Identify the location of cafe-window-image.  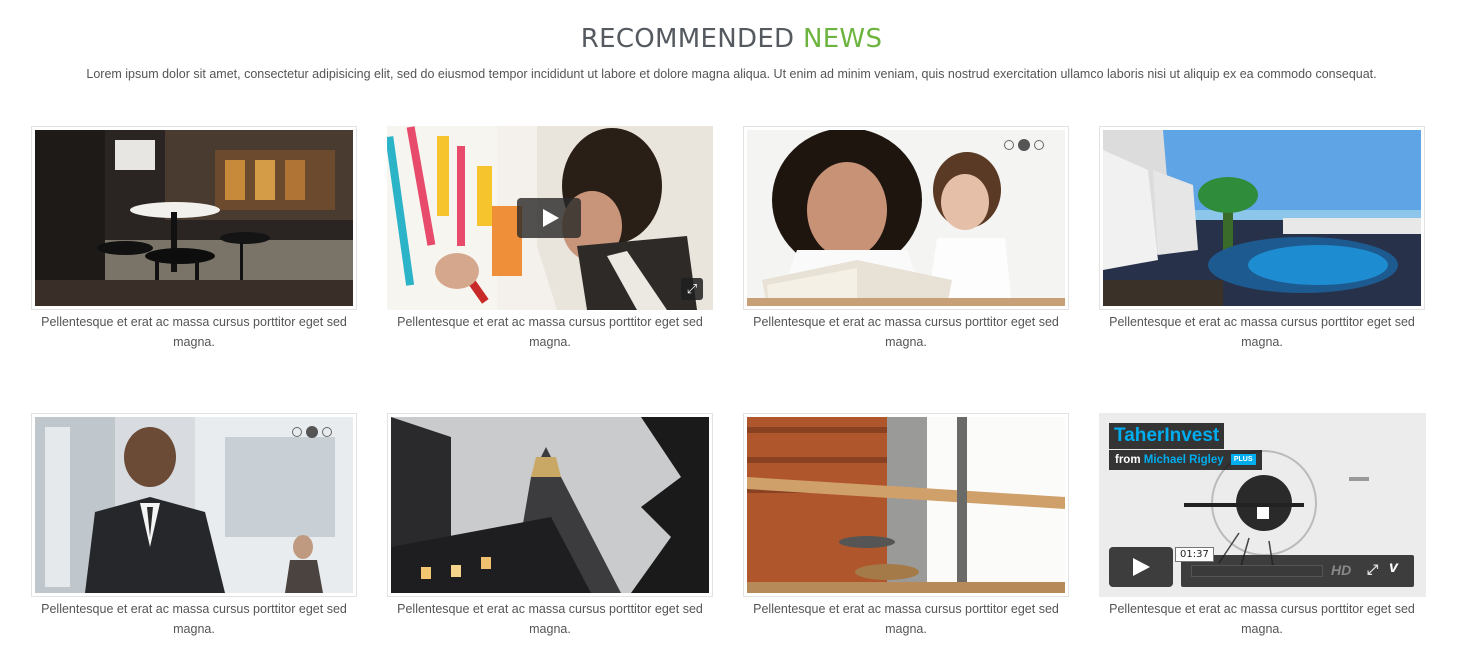
(906, 505).